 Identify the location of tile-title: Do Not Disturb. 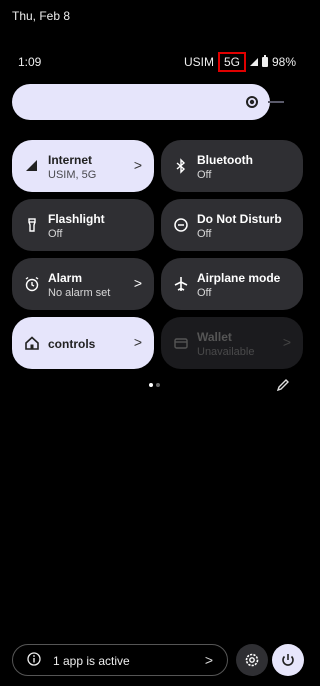
(239, 219).